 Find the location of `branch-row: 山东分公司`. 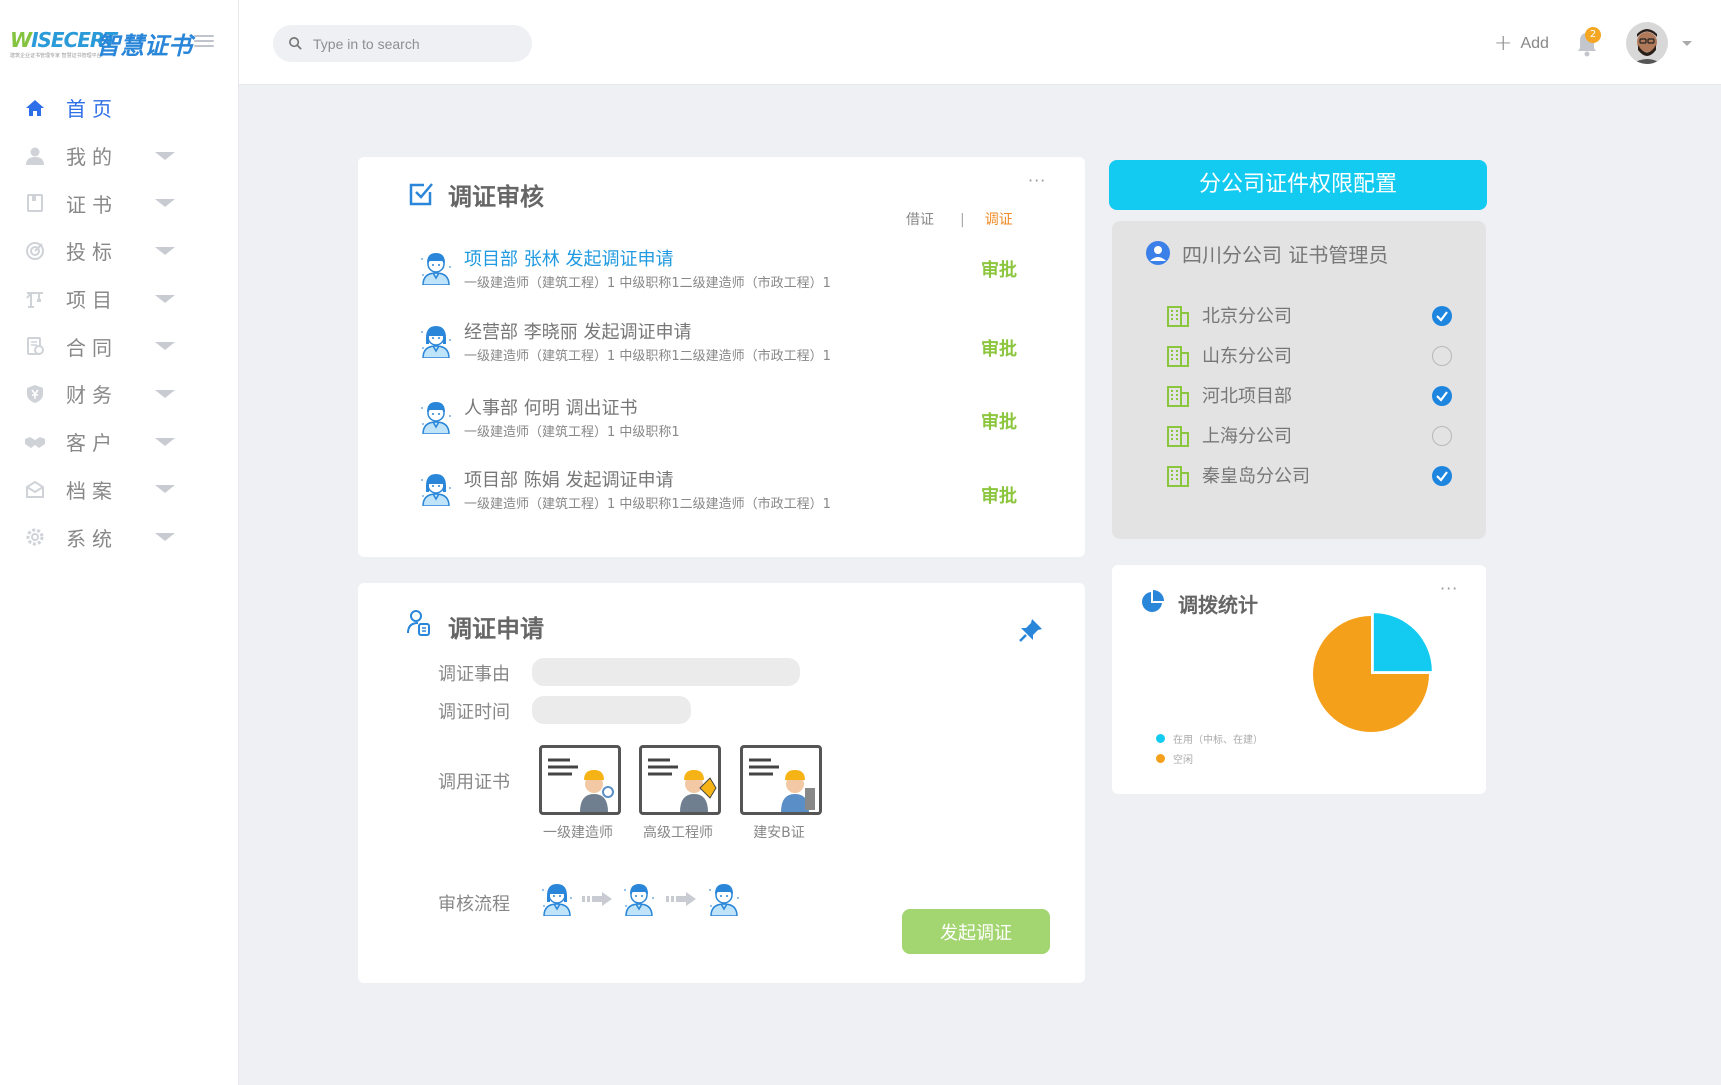

branch-row: 山东分公司 is located at coordinates (1309, 357).